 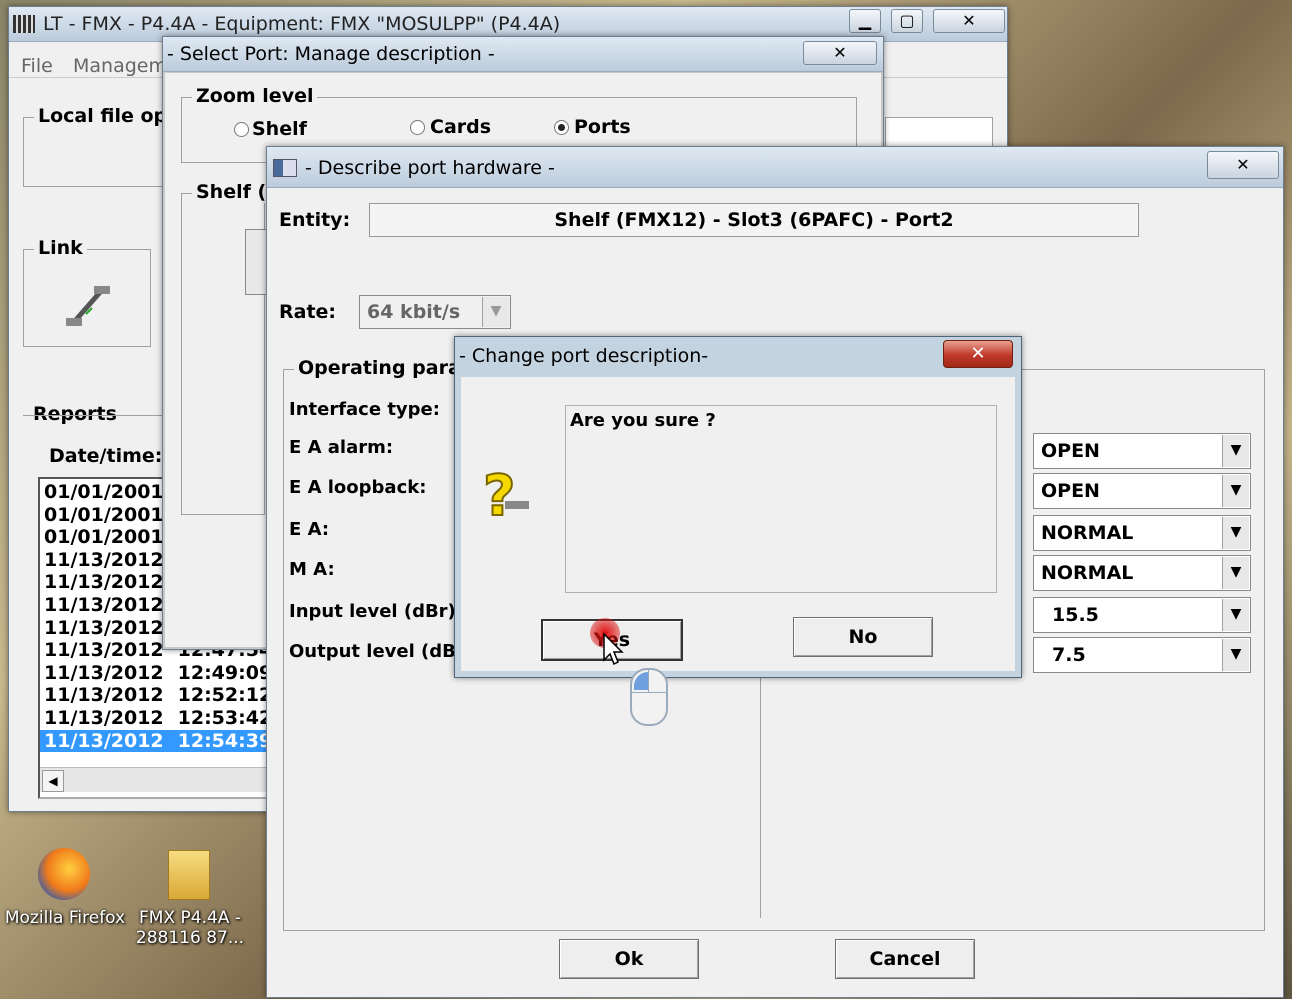 I want to click on confirm-body: ? Are you sure ? Yes No, so click(x=738, y=524).